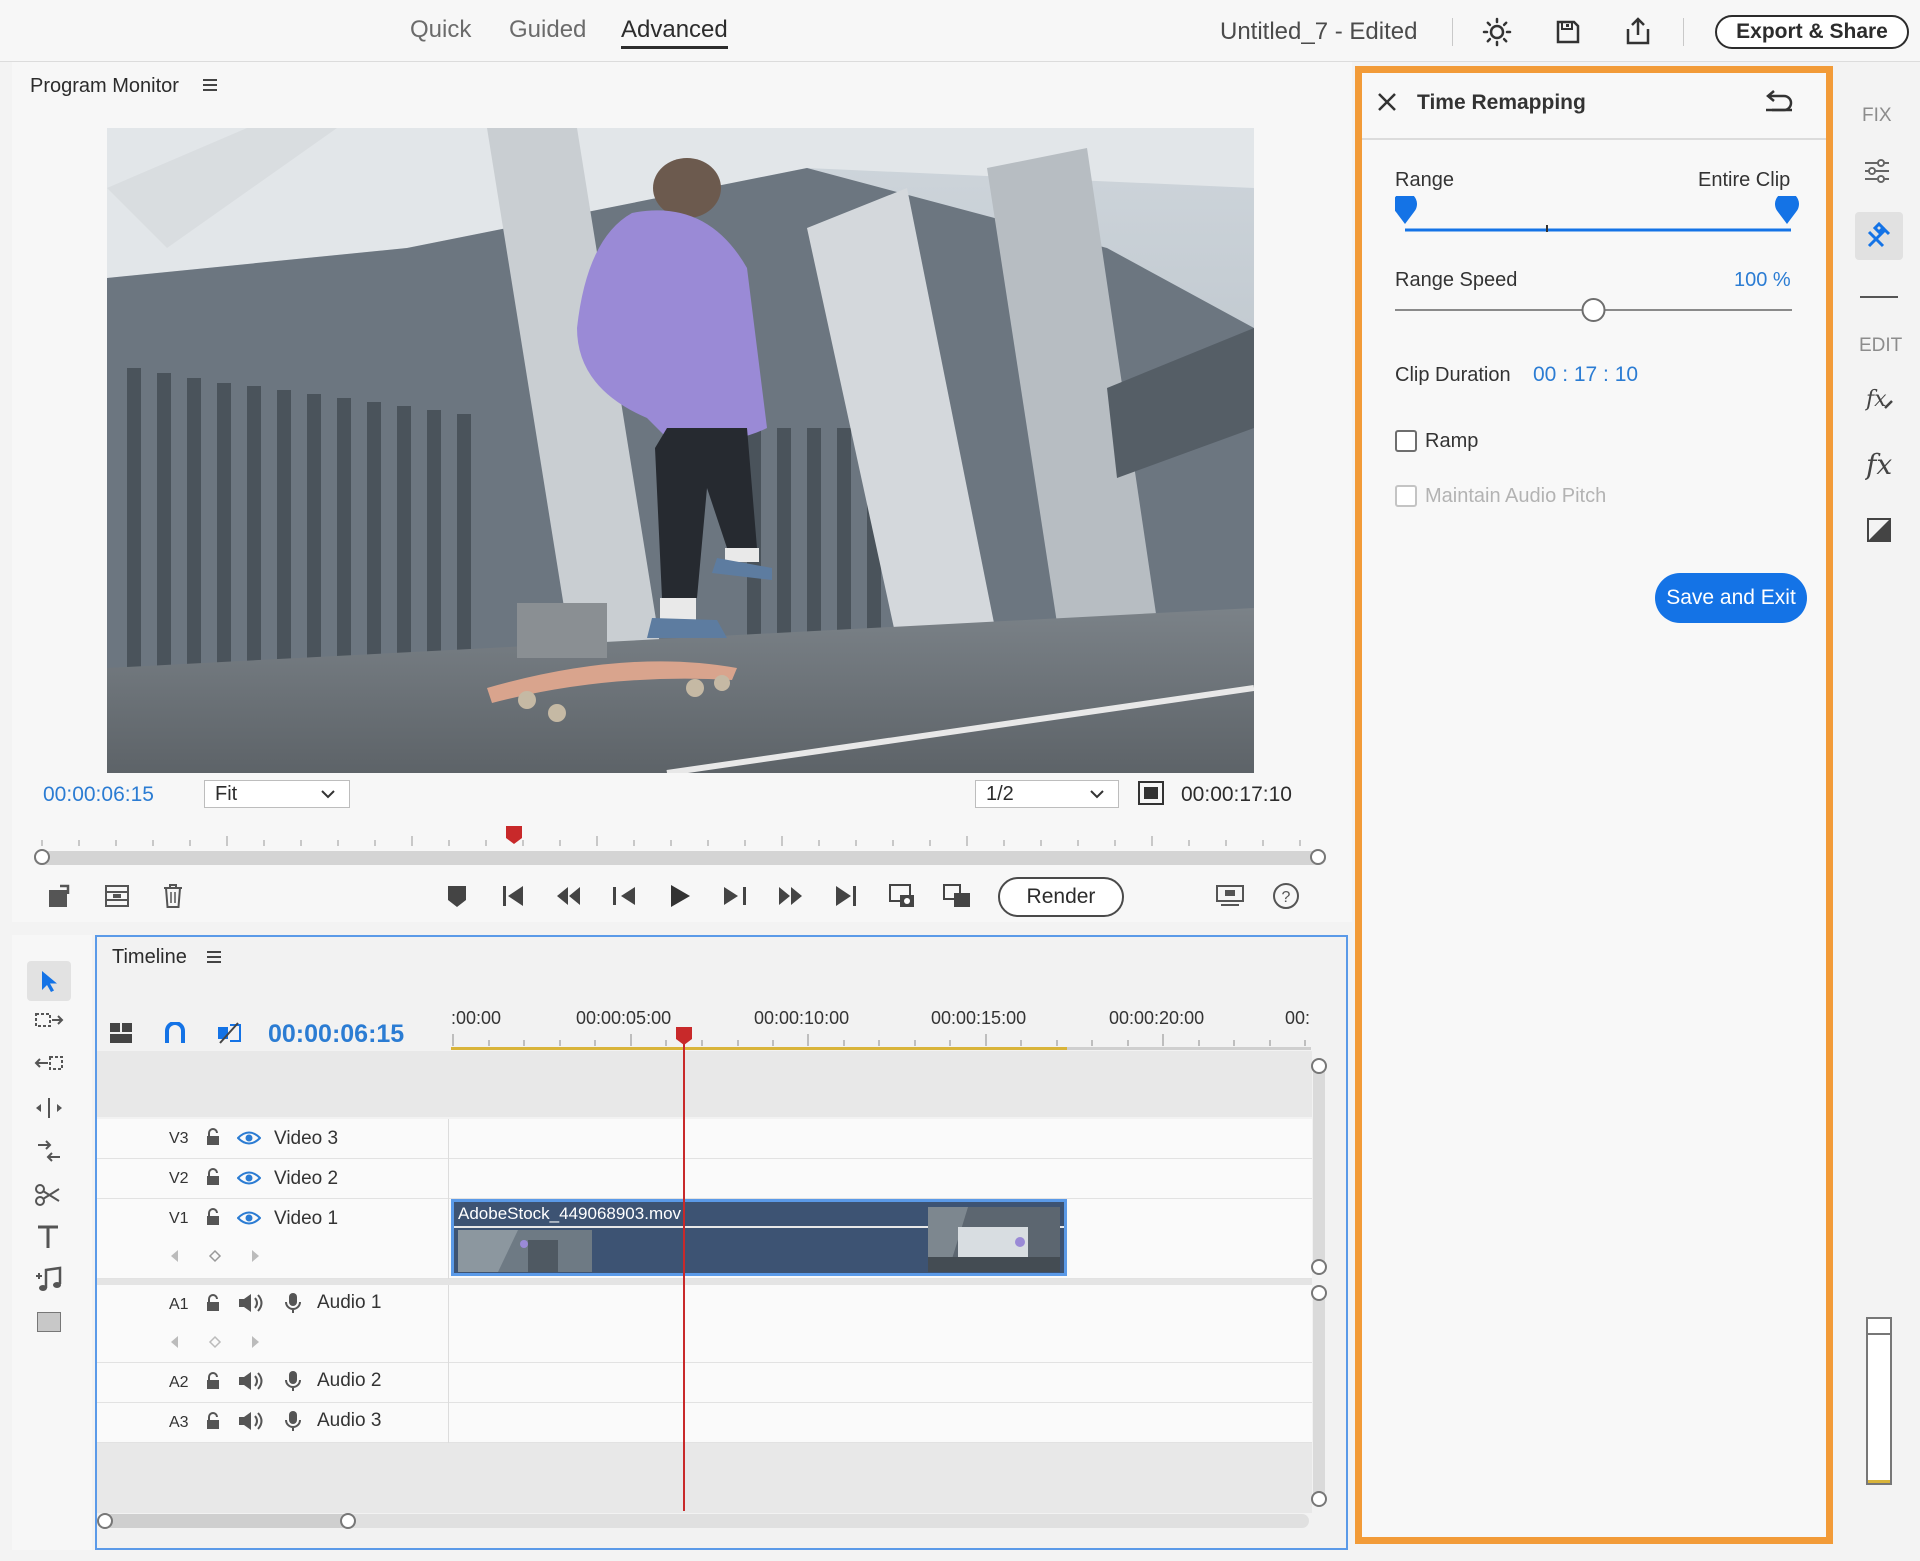 This screenshot has width=1920, height=1561. I want to click on adjustments-icon, so click(1877, 171).